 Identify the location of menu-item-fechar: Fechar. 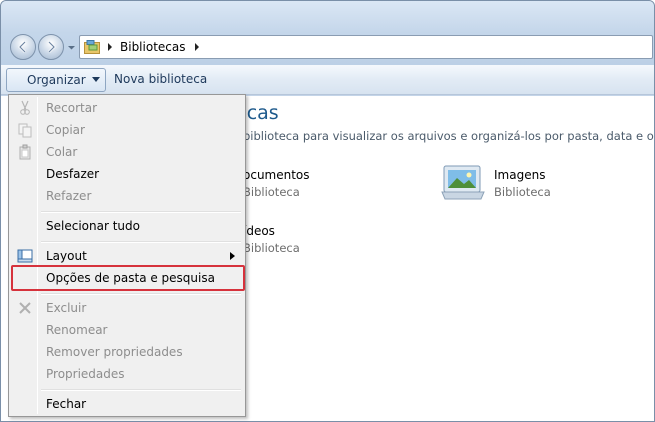
(127, 404).